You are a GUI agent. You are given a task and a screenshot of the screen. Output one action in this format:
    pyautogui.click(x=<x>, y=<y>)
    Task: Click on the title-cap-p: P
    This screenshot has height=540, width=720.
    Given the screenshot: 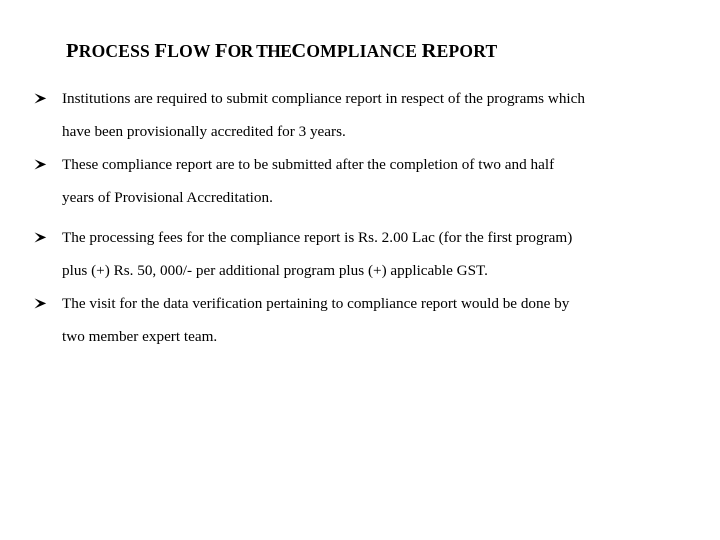 What is the action you would take?
    pyautogui.click(x=72, y=51)
    